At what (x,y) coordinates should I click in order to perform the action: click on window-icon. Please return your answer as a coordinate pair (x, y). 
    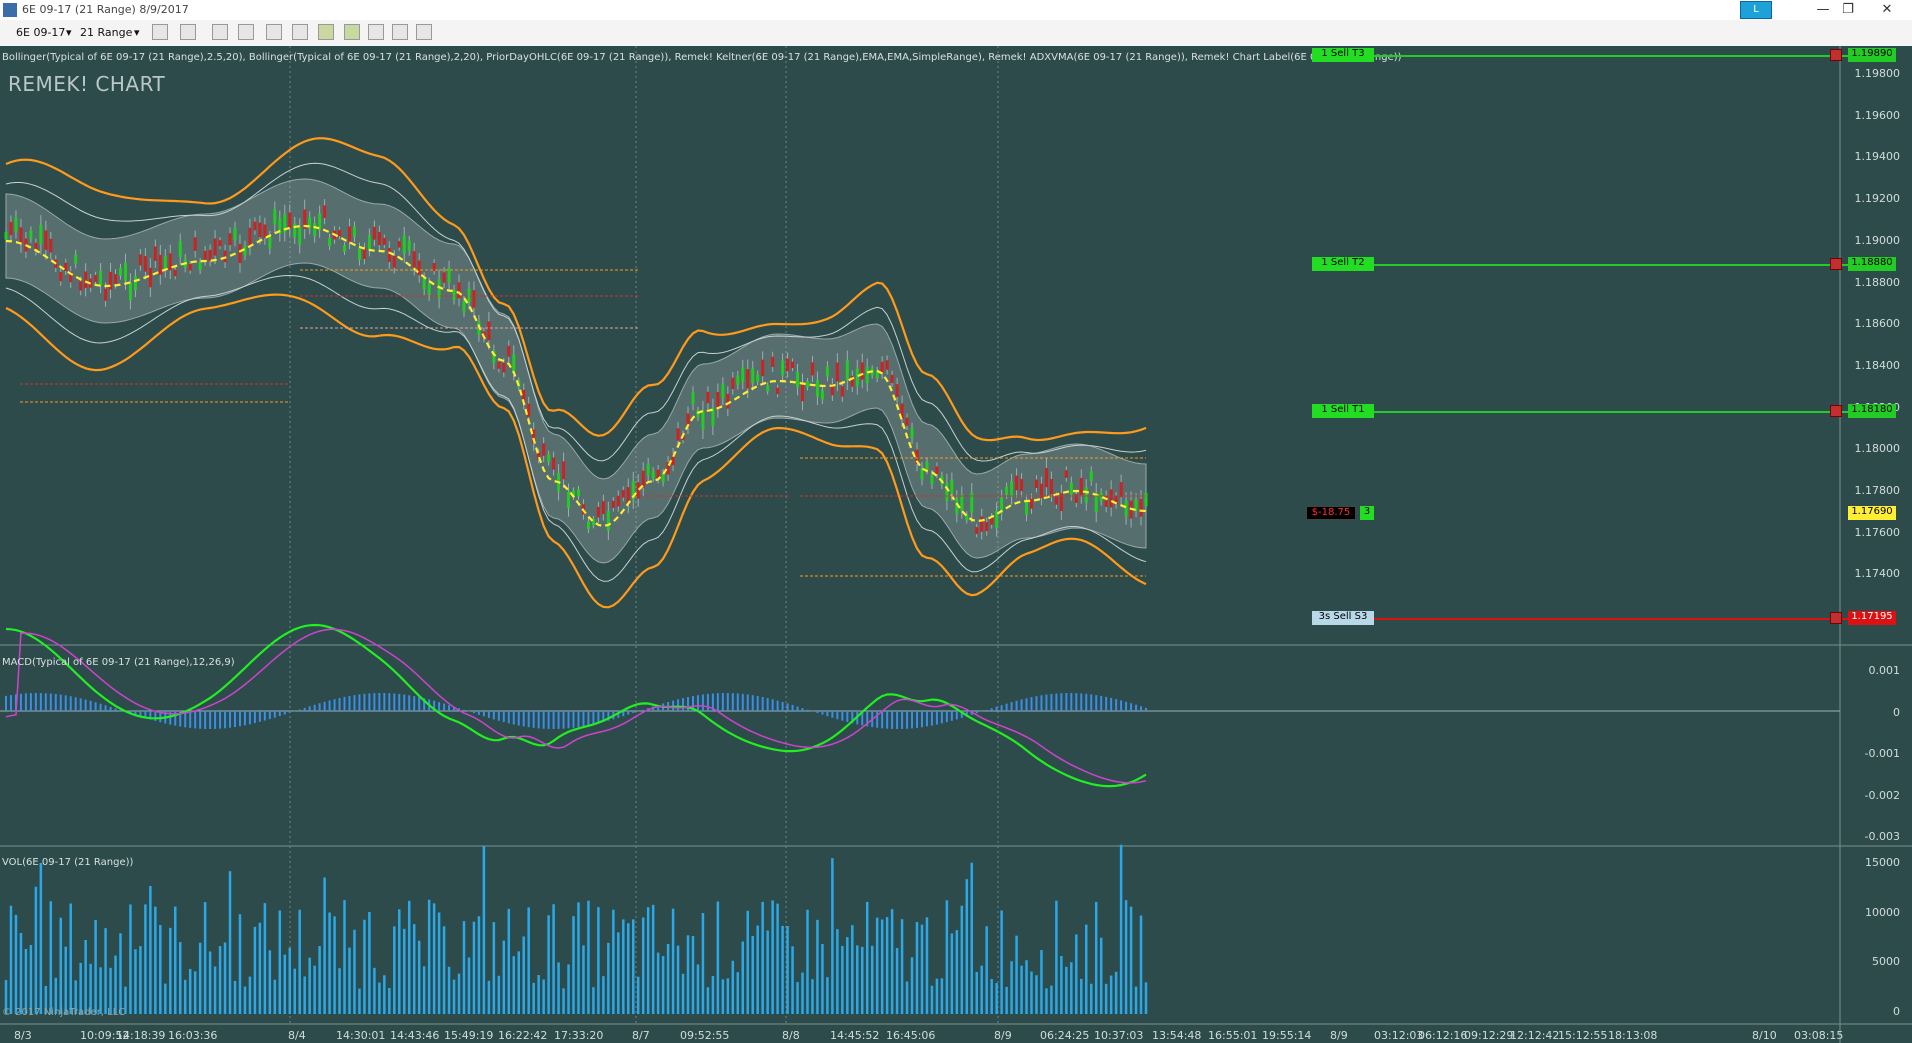
    Looking at the image, I should click on (424, 32).